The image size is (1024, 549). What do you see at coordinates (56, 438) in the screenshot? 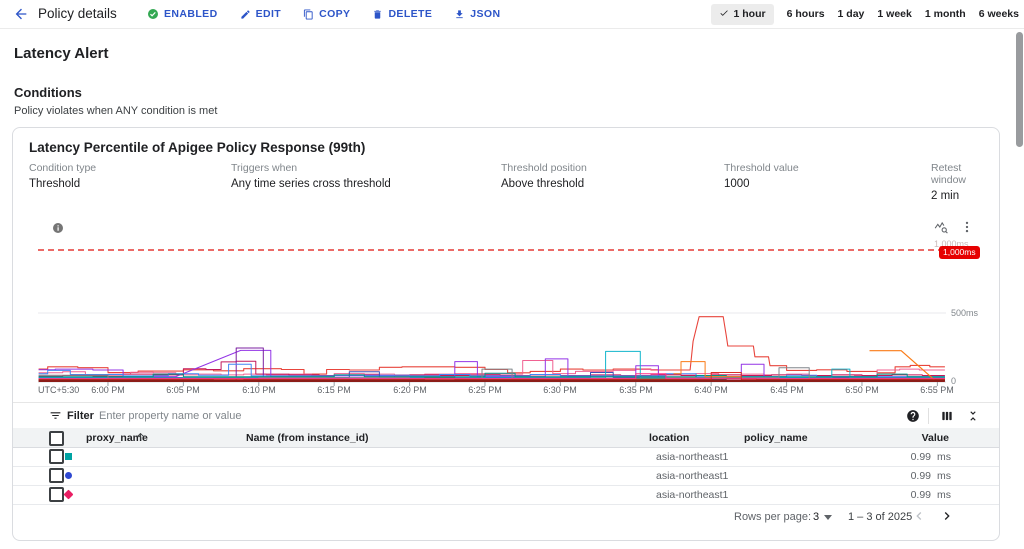
I see `select-all-checkbox` at bounding box center [56, 438].